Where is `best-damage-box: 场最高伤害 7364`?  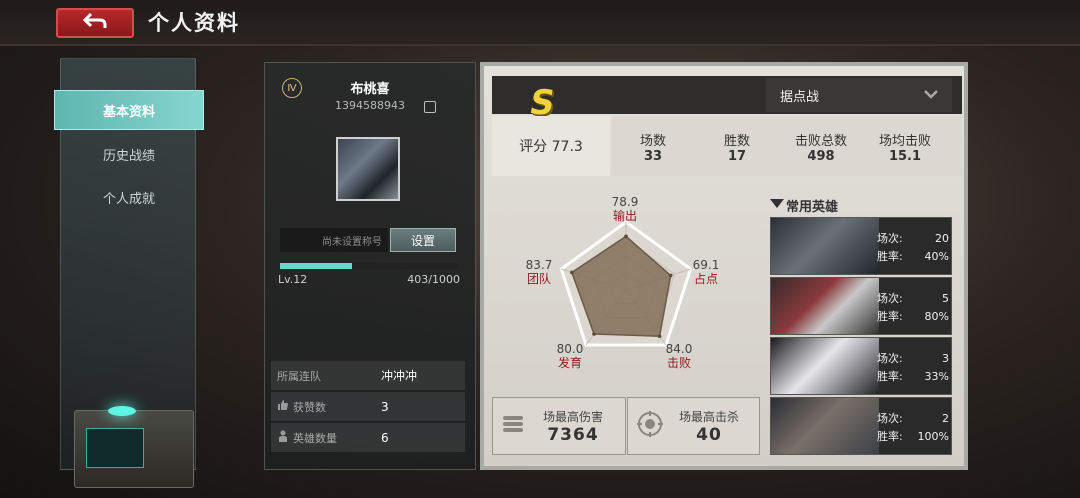 best-damage-box: 场最高伤害 7364 is located at coordinates (559, 426).